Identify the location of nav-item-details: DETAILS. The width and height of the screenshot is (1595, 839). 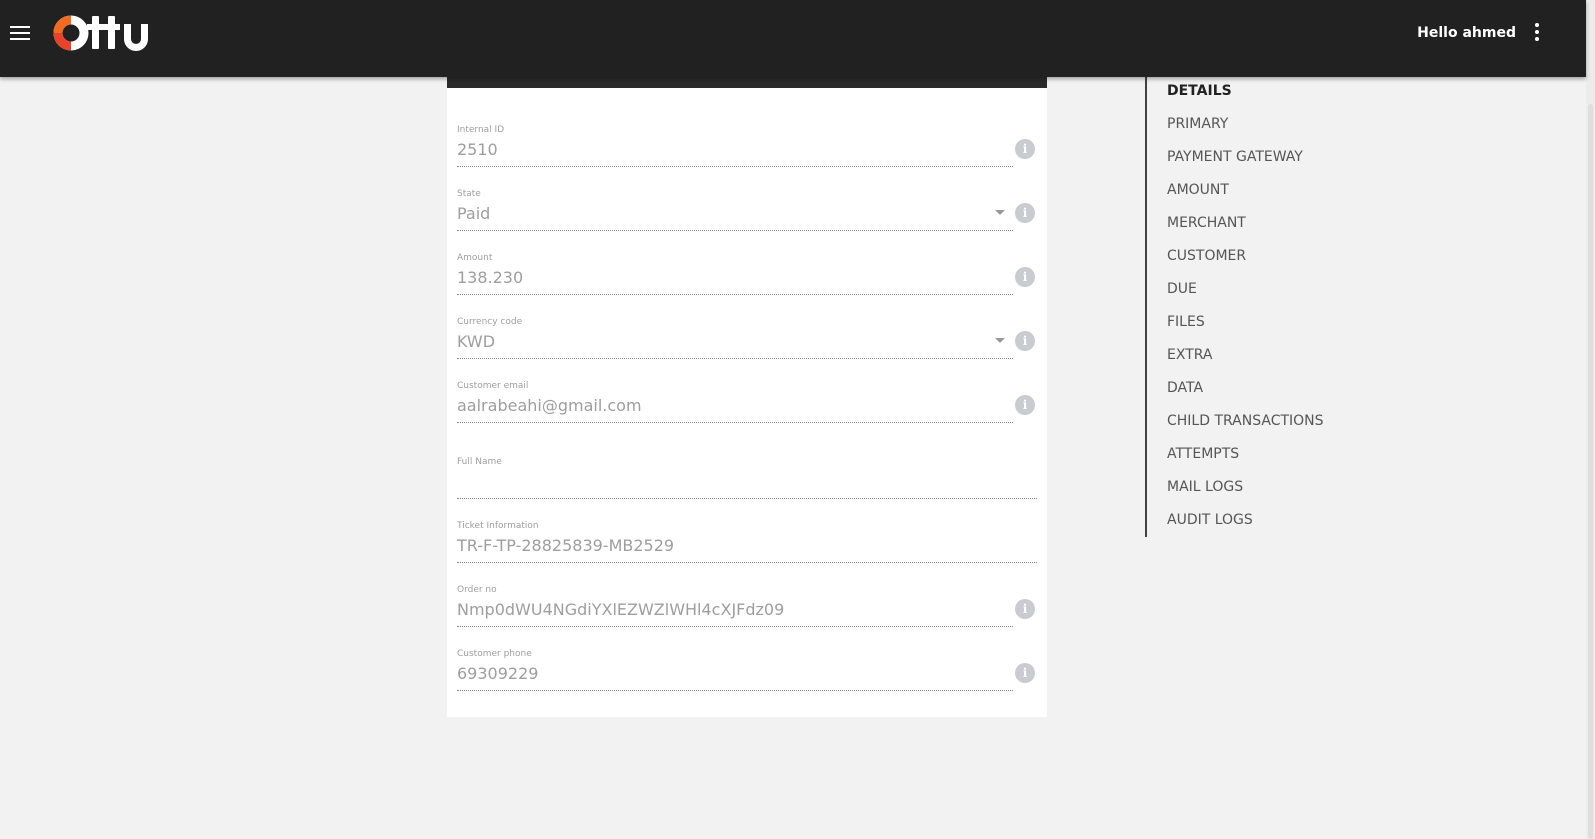
(1199, 91).